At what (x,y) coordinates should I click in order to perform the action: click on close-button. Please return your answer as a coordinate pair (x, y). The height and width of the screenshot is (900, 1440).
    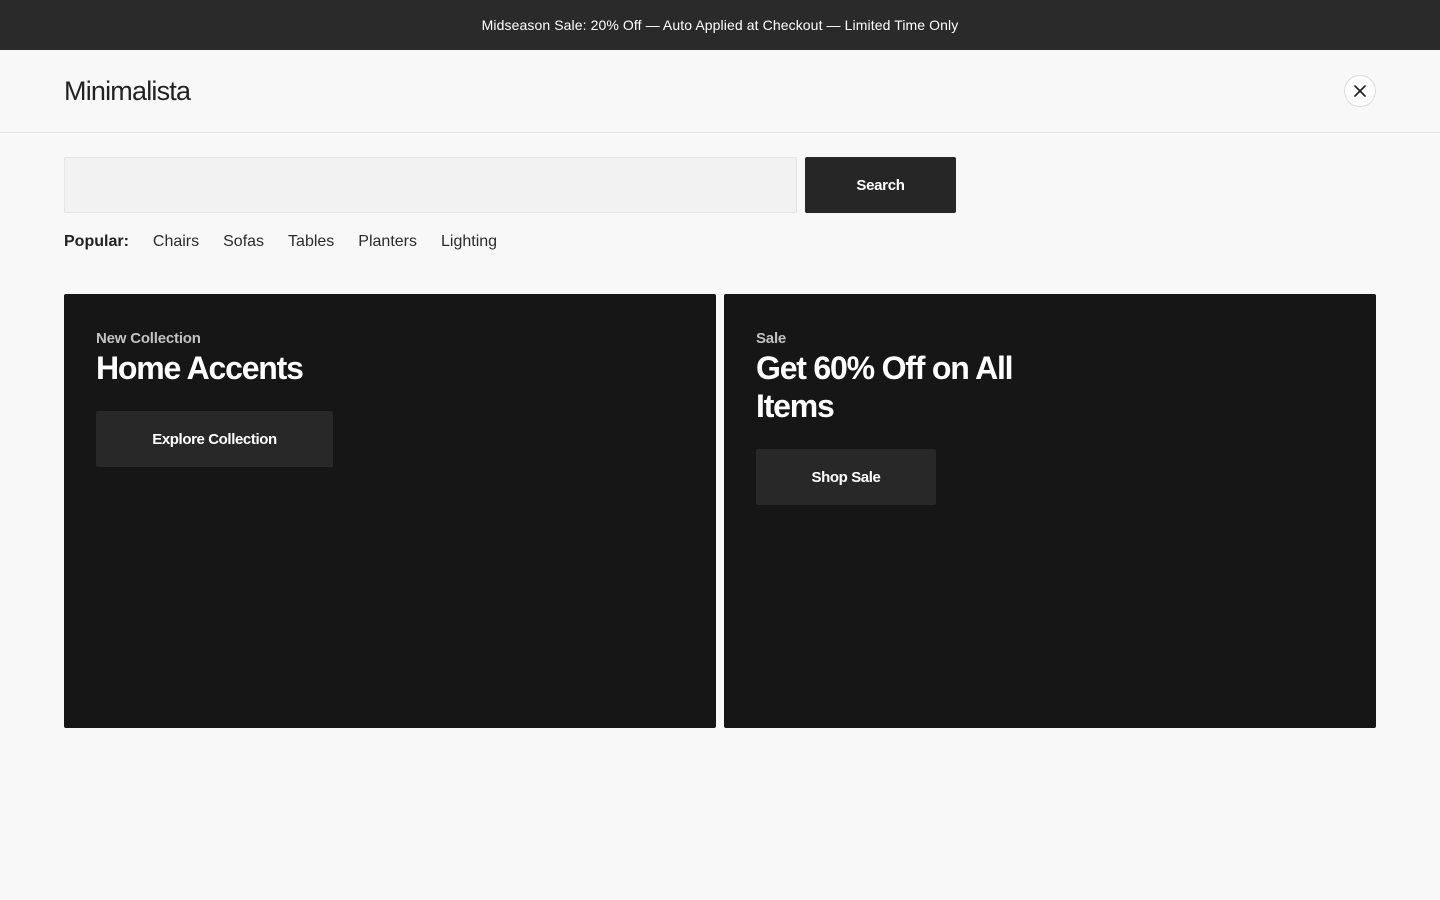
    Looking at the image, I should click on (1360, 91).